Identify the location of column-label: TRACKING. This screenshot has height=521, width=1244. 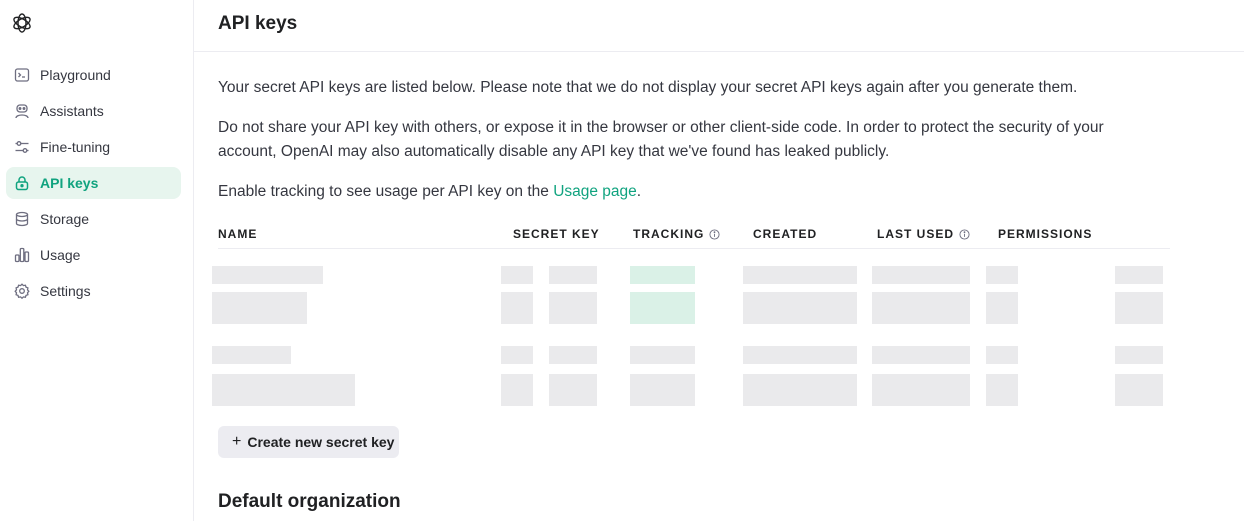
(669, 234).